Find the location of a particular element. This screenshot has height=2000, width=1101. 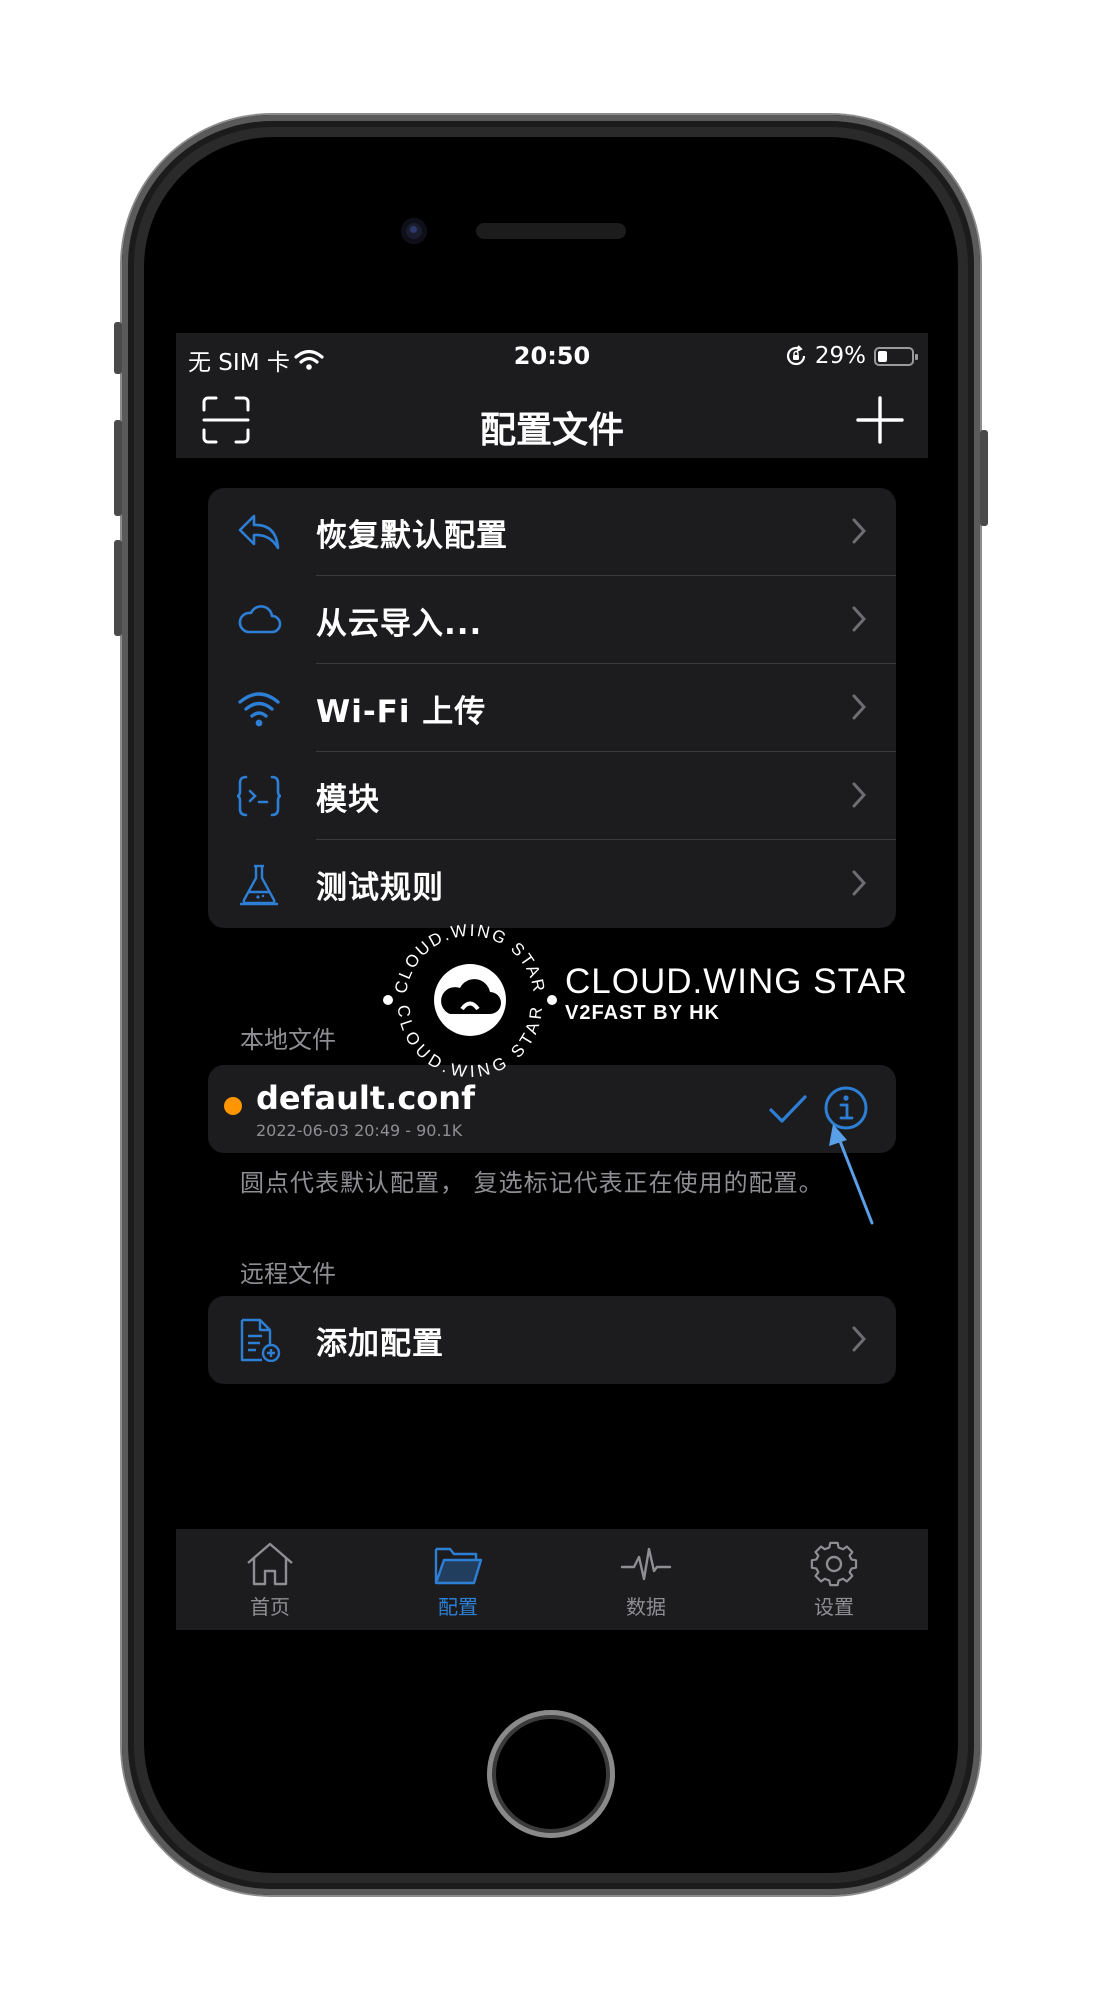

tab-bar: 首页 配置 数据 设置 is located at coordinates (552, 1579).